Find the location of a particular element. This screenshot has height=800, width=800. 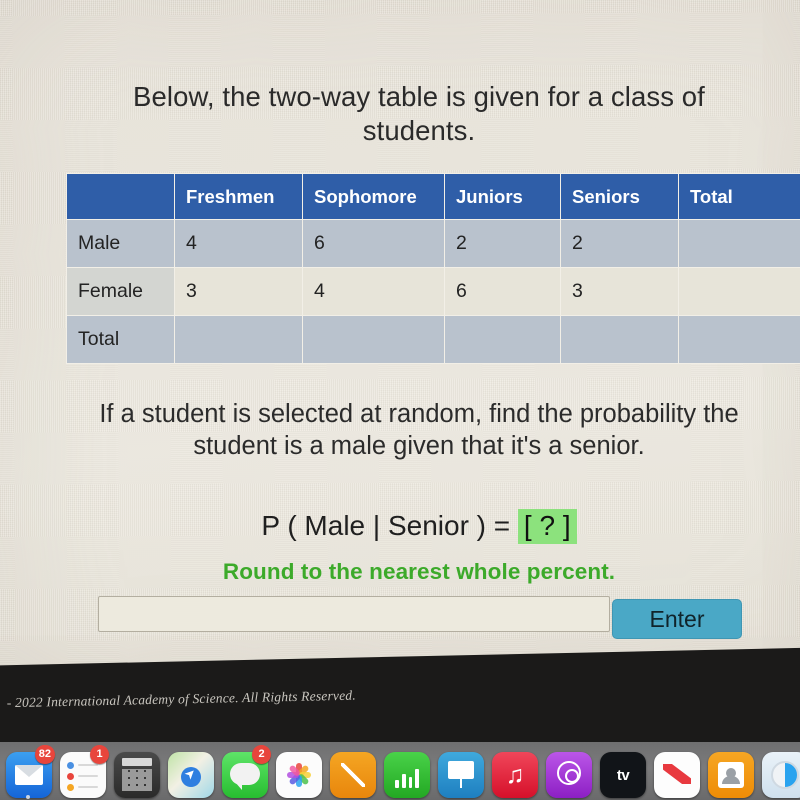

rounding-instruction: Round to the nearest whole percent. is located at coordinates (419, 571).